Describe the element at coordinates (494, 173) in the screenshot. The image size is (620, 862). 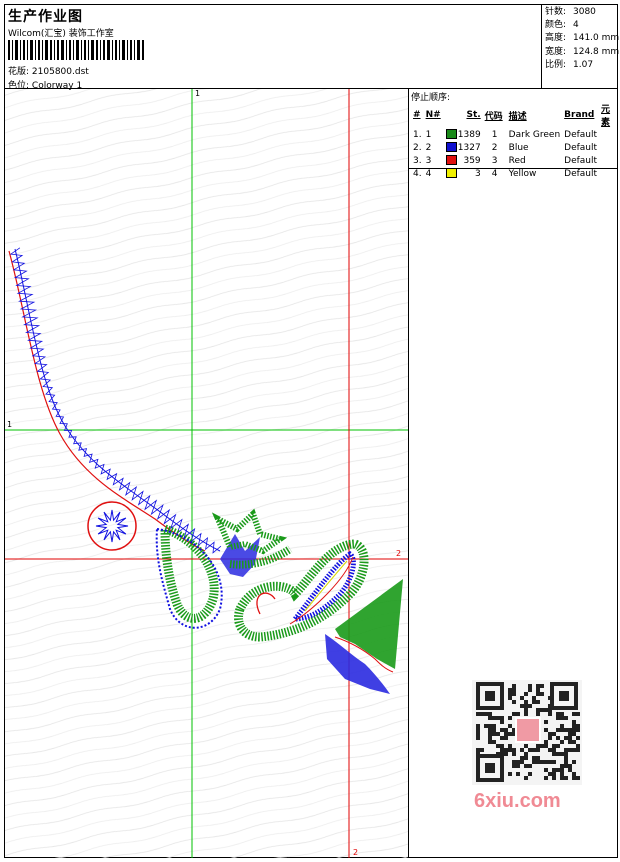
I see `cell-code: 4` at that location.